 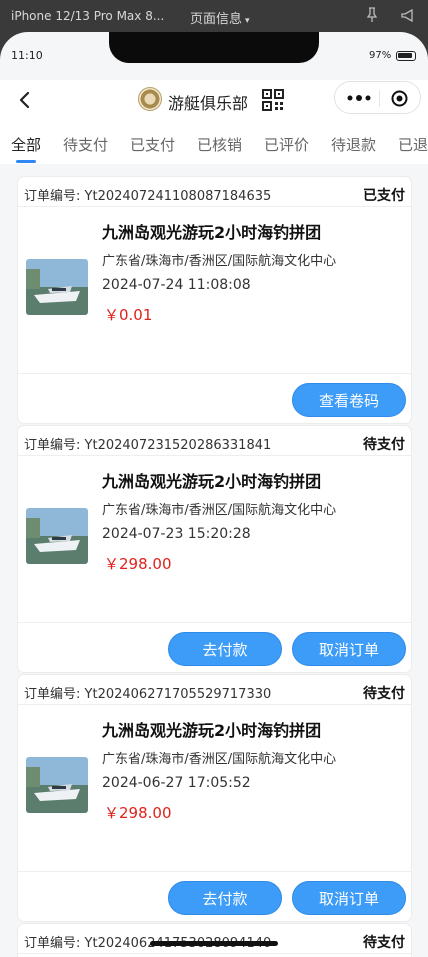 I want to click on capsule-divider, so click(x=379, y=98).